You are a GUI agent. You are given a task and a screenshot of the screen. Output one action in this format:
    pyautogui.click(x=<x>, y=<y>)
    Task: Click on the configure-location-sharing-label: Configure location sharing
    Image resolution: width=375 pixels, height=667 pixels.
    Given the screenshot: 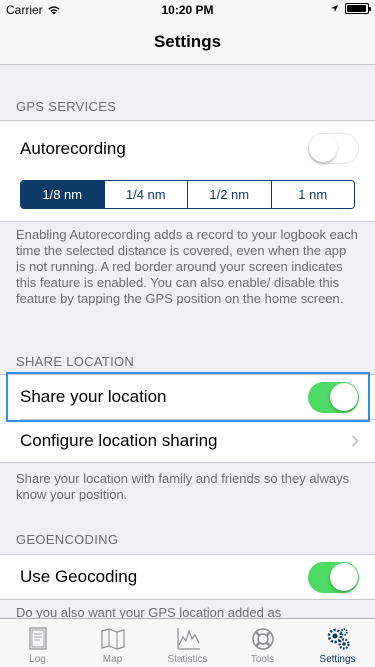 What is the action you would take?
    pyautogui.click(x=119, y=440)
    